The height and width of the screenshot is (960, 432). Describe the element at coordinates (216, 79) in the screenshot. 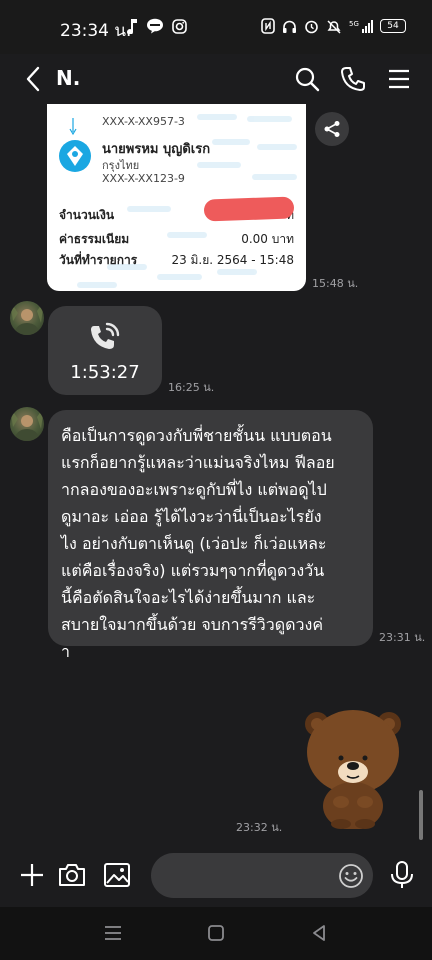

I see `chat-header: N.` at that location.